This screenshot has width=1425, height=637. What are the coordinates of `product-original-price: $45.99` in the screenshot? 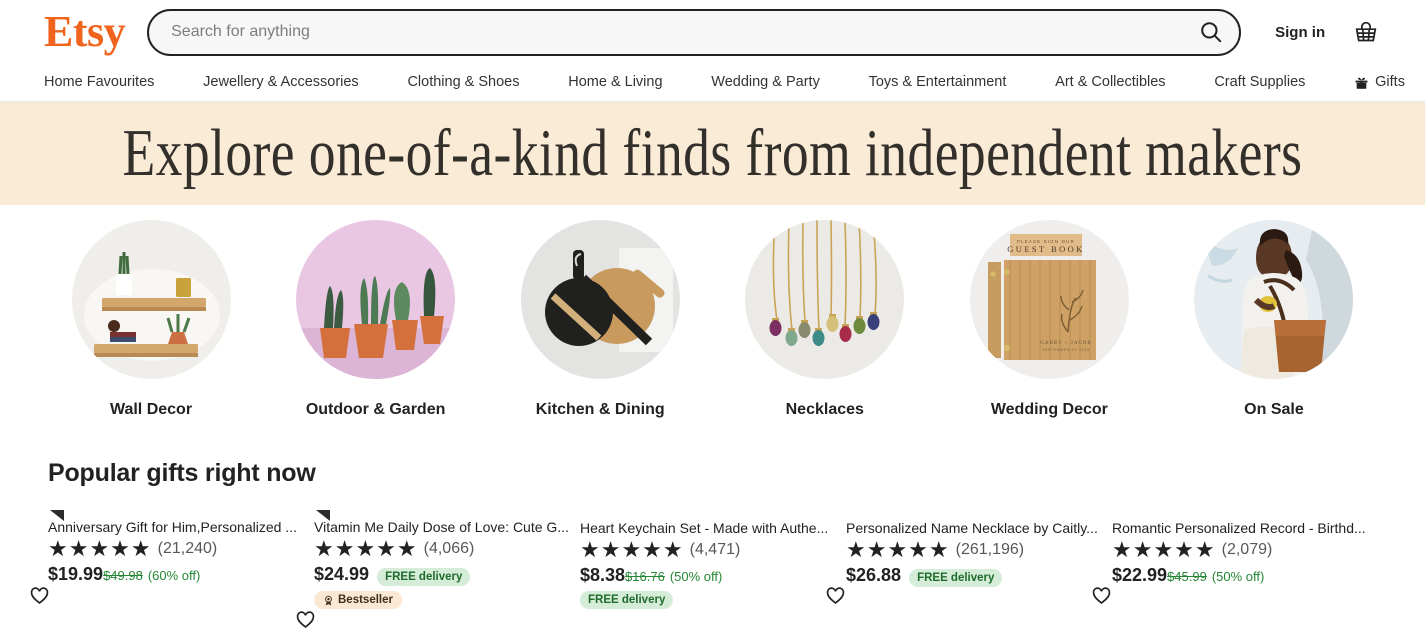 It's located at (1187, 577).